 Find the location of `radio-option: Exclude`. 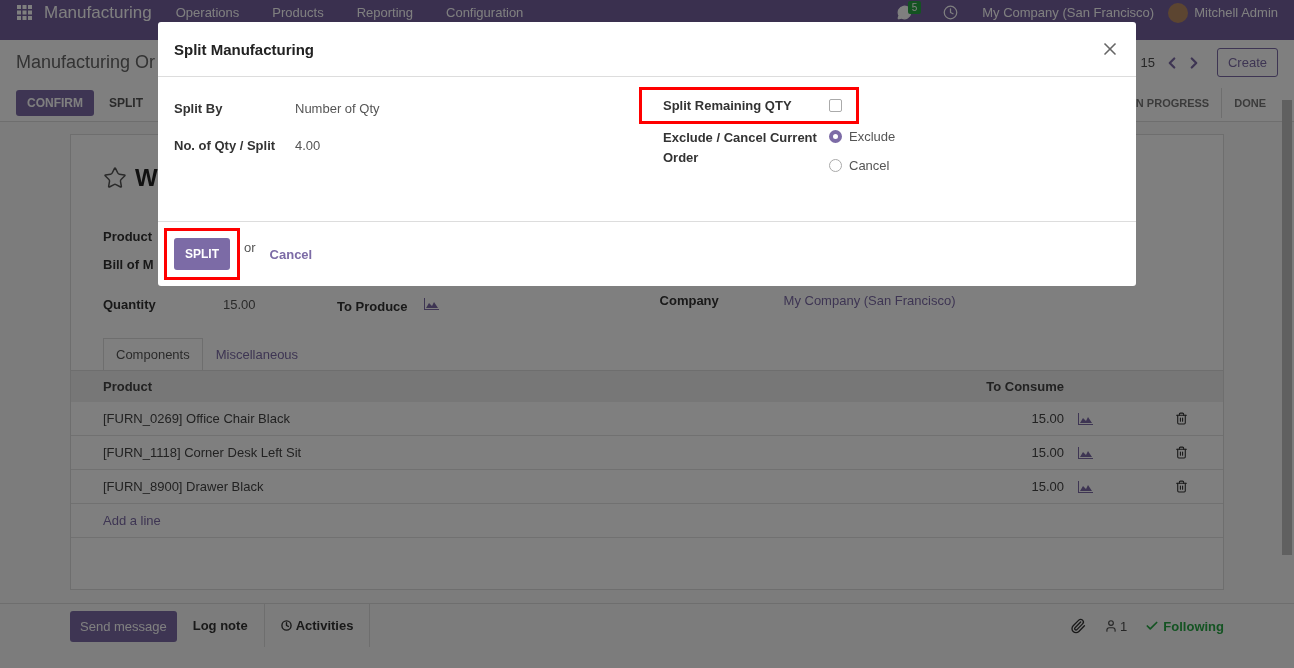

radio-option: Exclude is located at coordinates (974, 136).